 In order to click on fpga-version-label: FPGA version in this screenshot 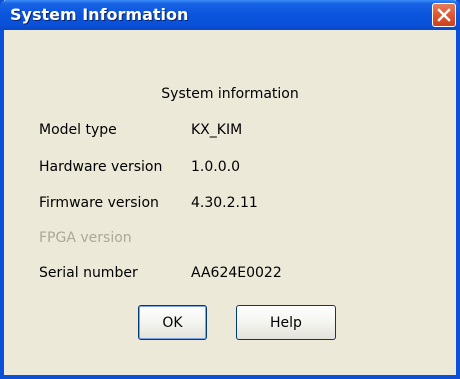, I will do `click(85, 238)`.